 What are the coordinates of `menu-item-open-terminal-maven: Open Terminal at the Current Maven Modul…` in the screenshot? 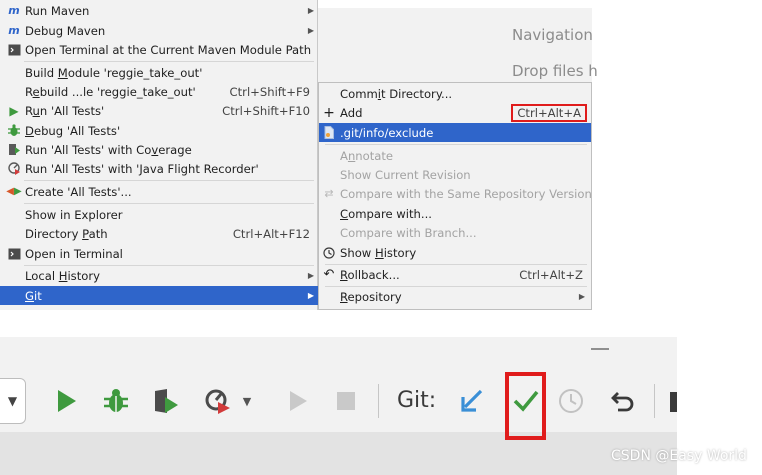 It's located at (159, 49).